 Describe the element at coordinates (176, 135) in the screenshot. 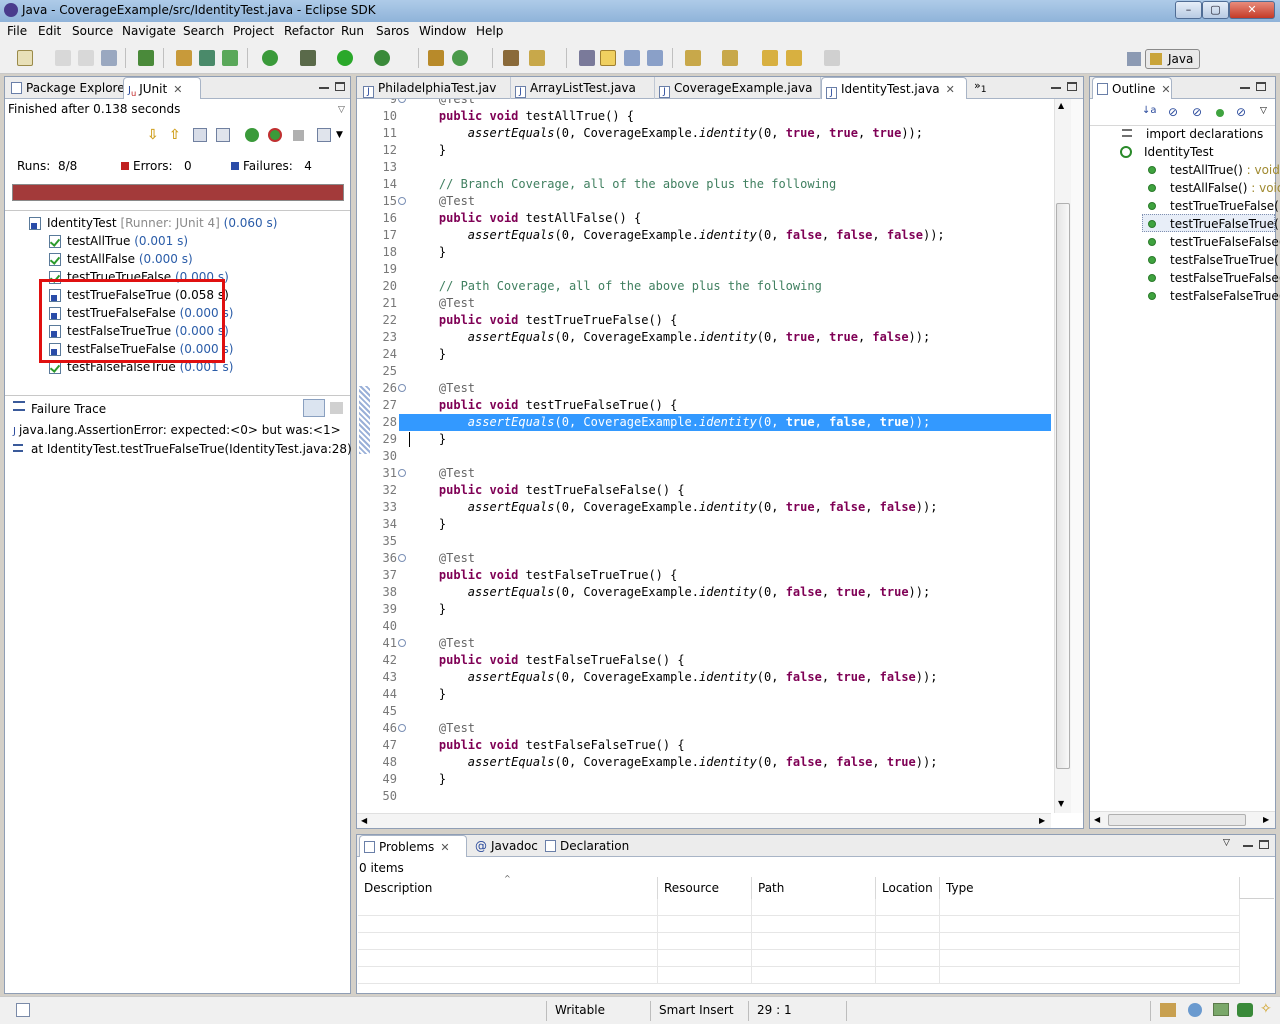

I see `previous-failure-icon: ⇧` at that location.